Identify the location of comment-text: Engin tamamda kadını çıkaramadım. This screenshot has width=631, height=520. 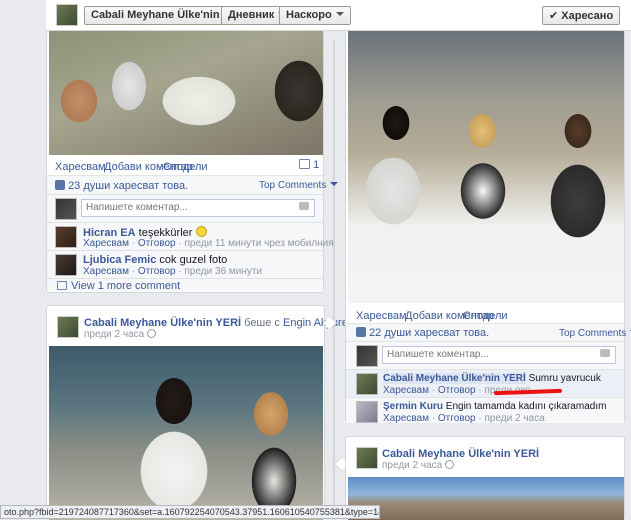
(526, 406).